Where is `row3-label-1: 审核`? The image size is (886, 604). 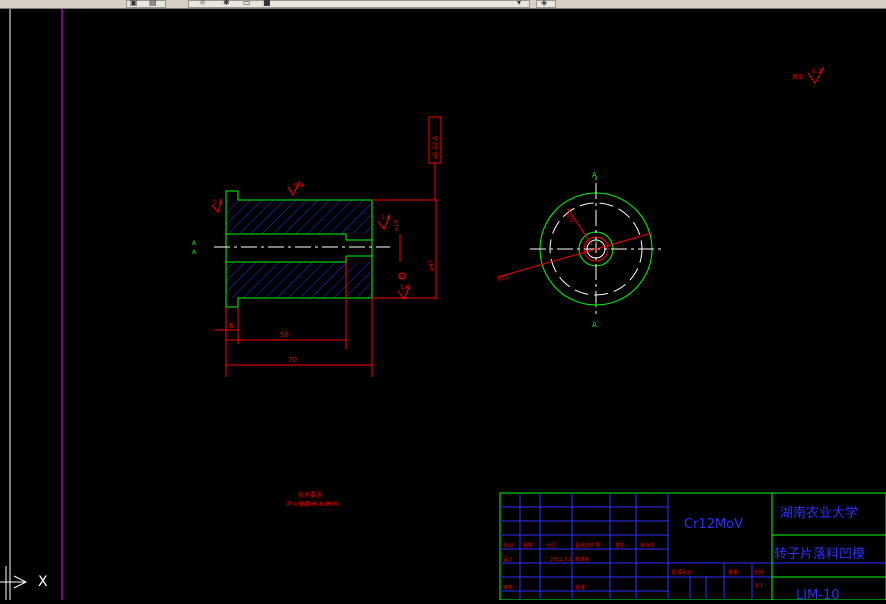 row3-label-1: 审核 is located at coordinates (508, 587).